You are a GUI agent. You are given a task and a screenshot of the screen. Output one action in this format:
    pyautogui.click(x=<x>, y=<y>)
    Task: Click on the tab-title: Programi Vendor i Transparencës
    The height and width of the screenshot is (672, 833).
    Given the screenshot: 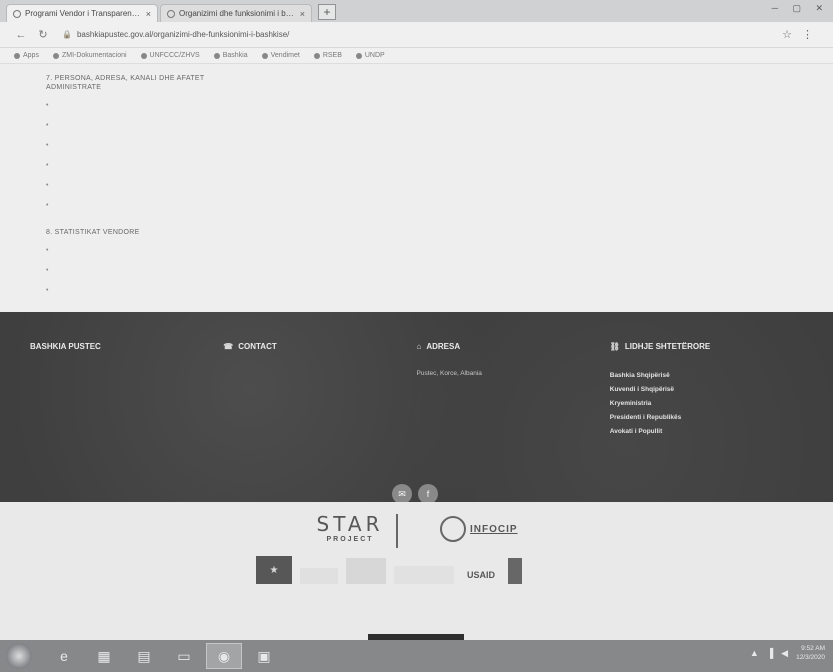 What is the action you would take?
    pyautogui.click(x=83, y=13)
    